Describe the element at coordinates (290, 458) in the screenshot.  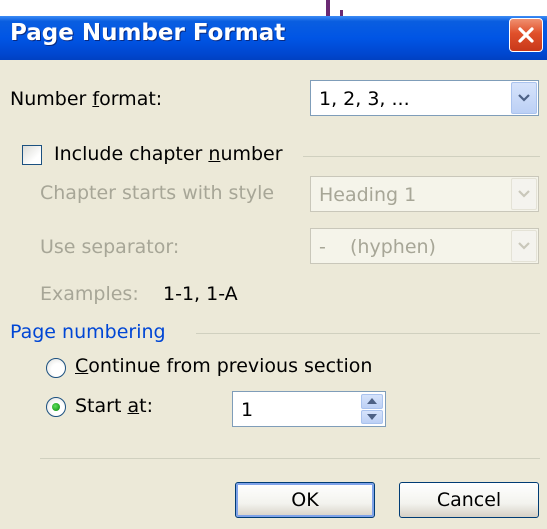
I see `bottom-divider` at that location.